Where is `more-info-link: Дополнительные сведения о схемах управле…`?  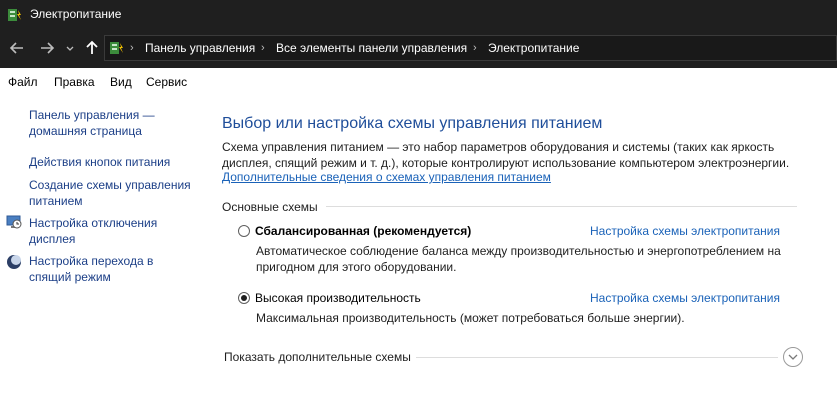
more-info-link: Дополнительные сведения о схемах управле… is located at coordinates (386, 177).